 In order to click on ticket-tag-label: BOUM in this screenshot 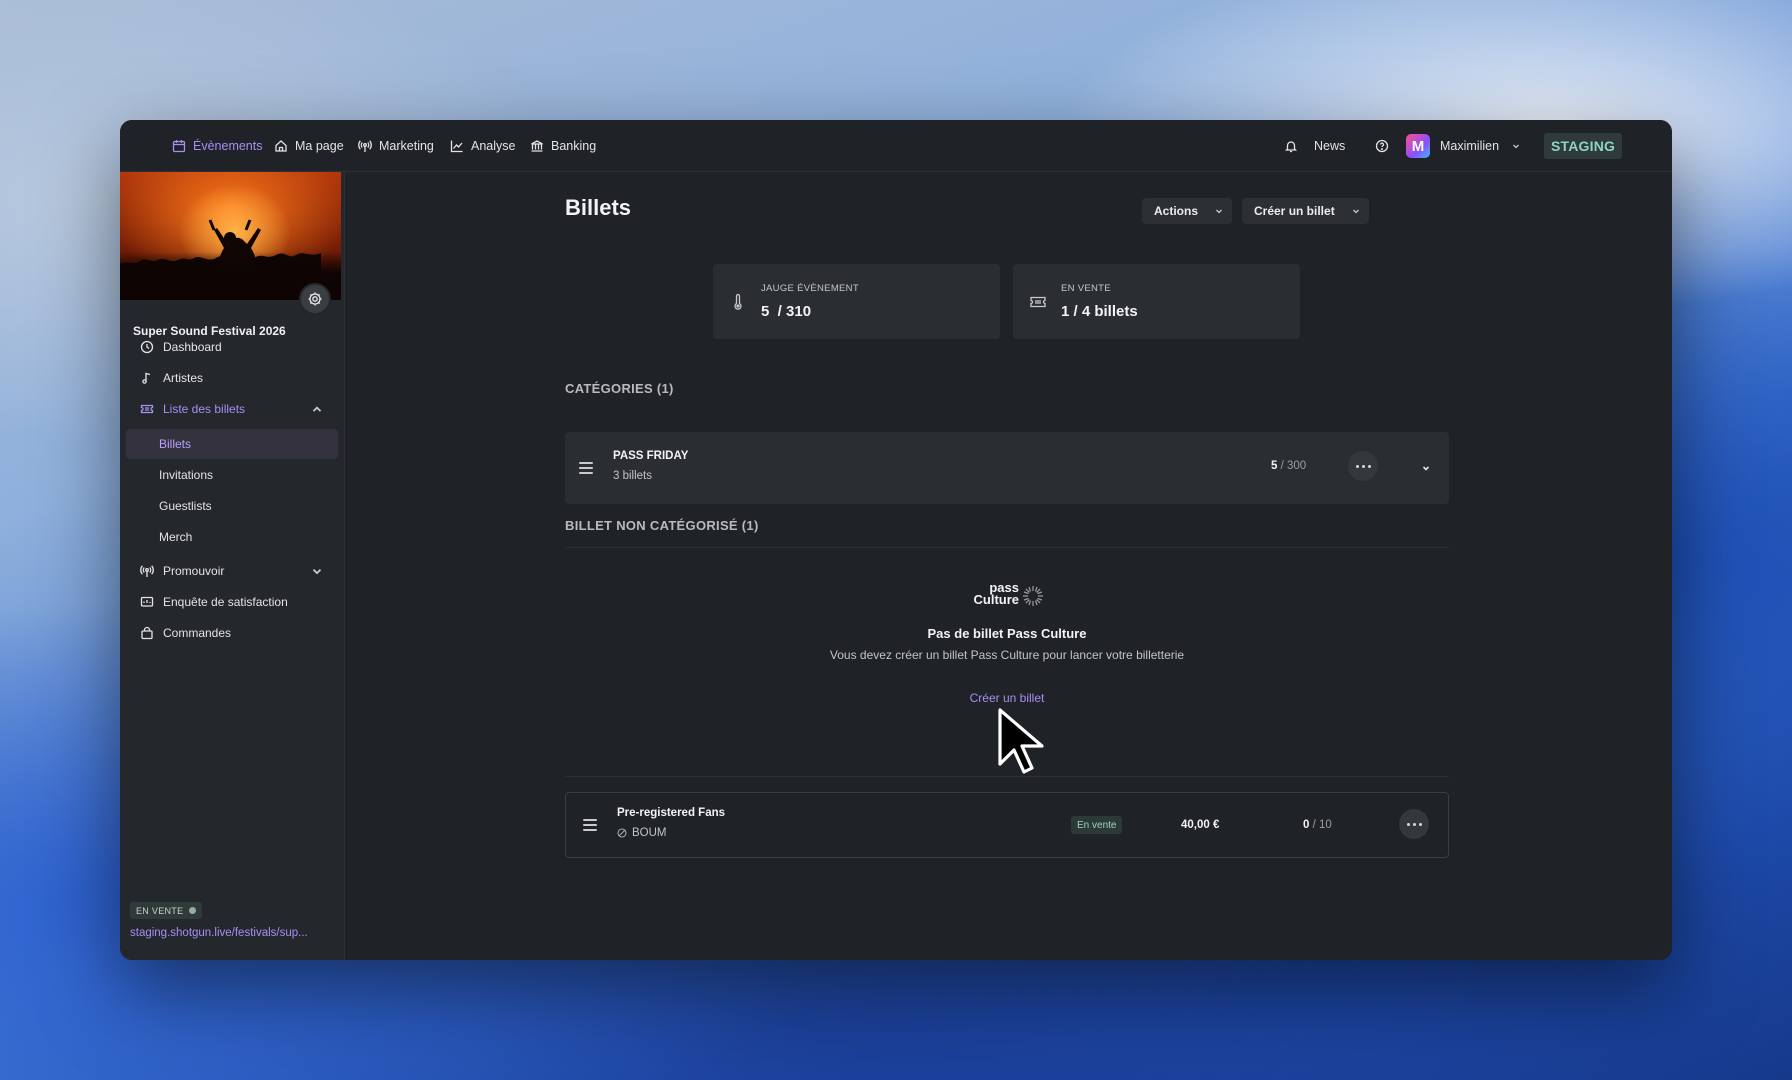, I will do `click(649, 833)`.